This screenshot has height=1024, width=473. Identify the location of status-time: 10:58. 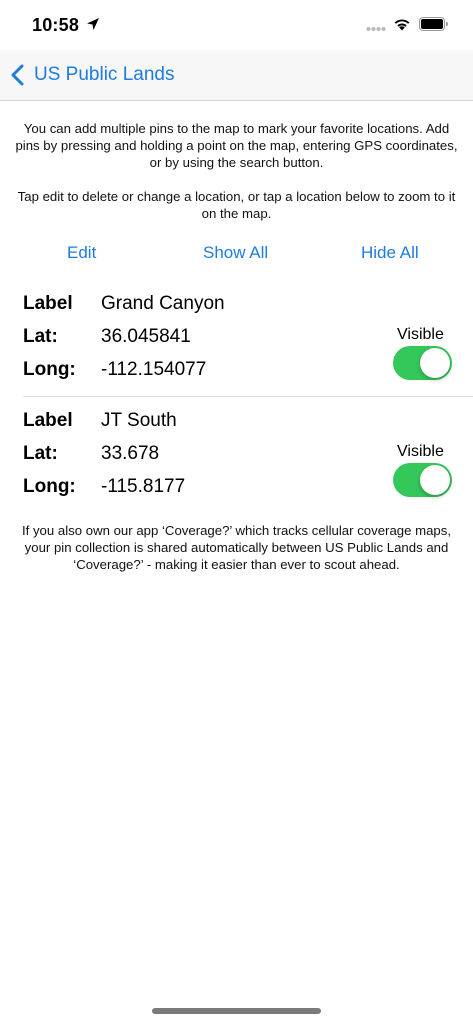
(56, 25).